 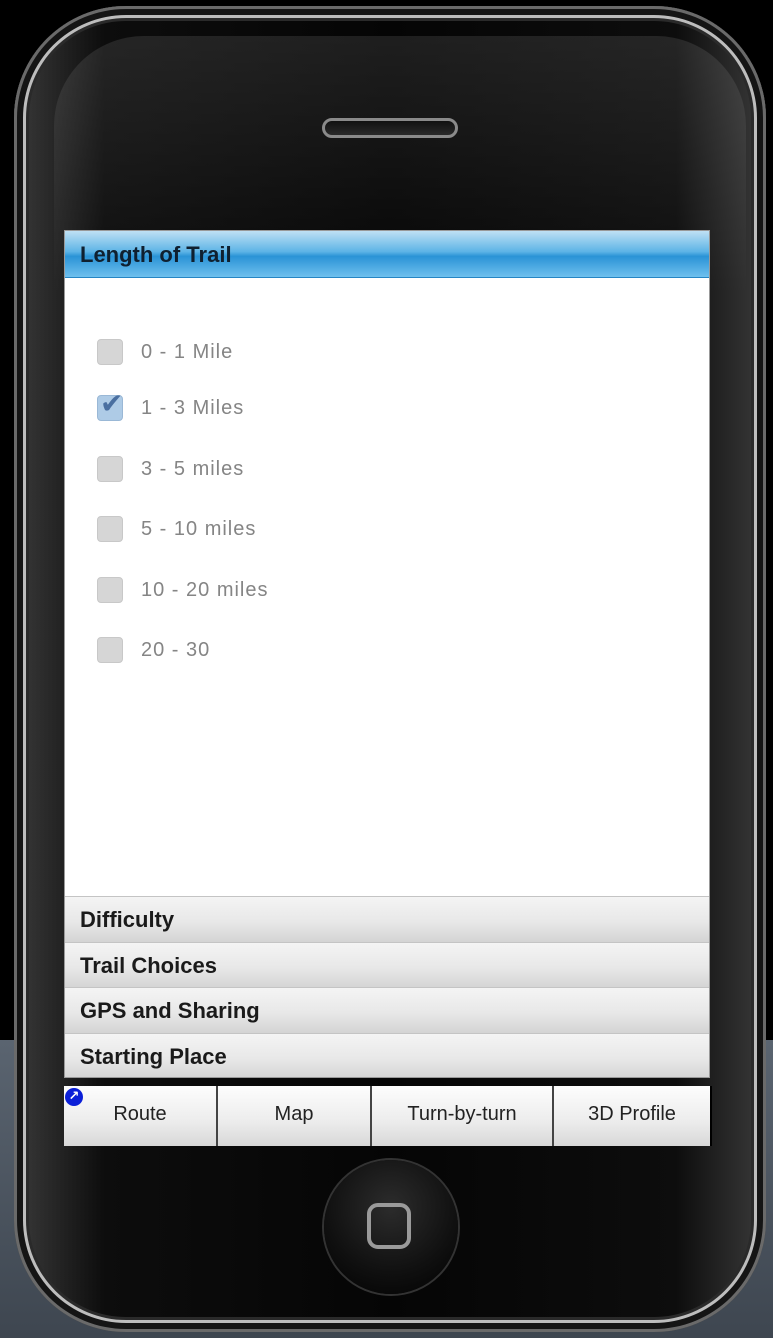 I want to click on tab-route: ↗ Route, so click(x=140, y=1116).